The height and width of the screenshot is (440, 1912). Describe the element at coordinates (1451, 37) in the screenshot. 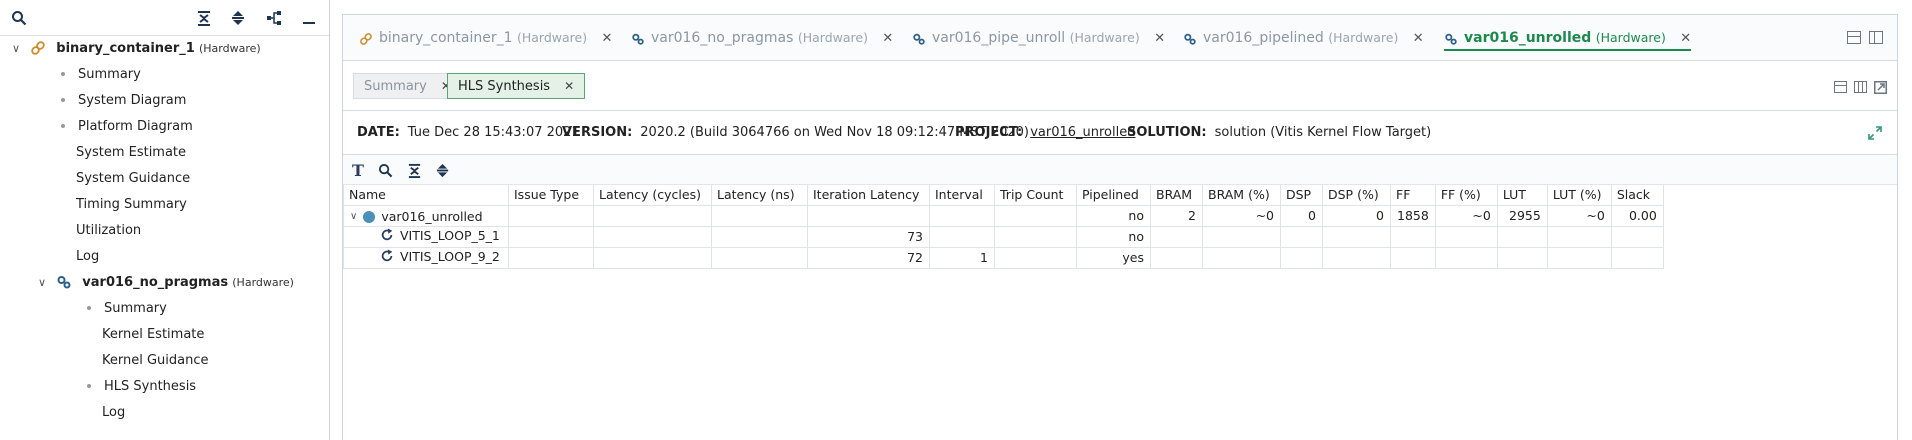

I see `gears-icon` at that location.